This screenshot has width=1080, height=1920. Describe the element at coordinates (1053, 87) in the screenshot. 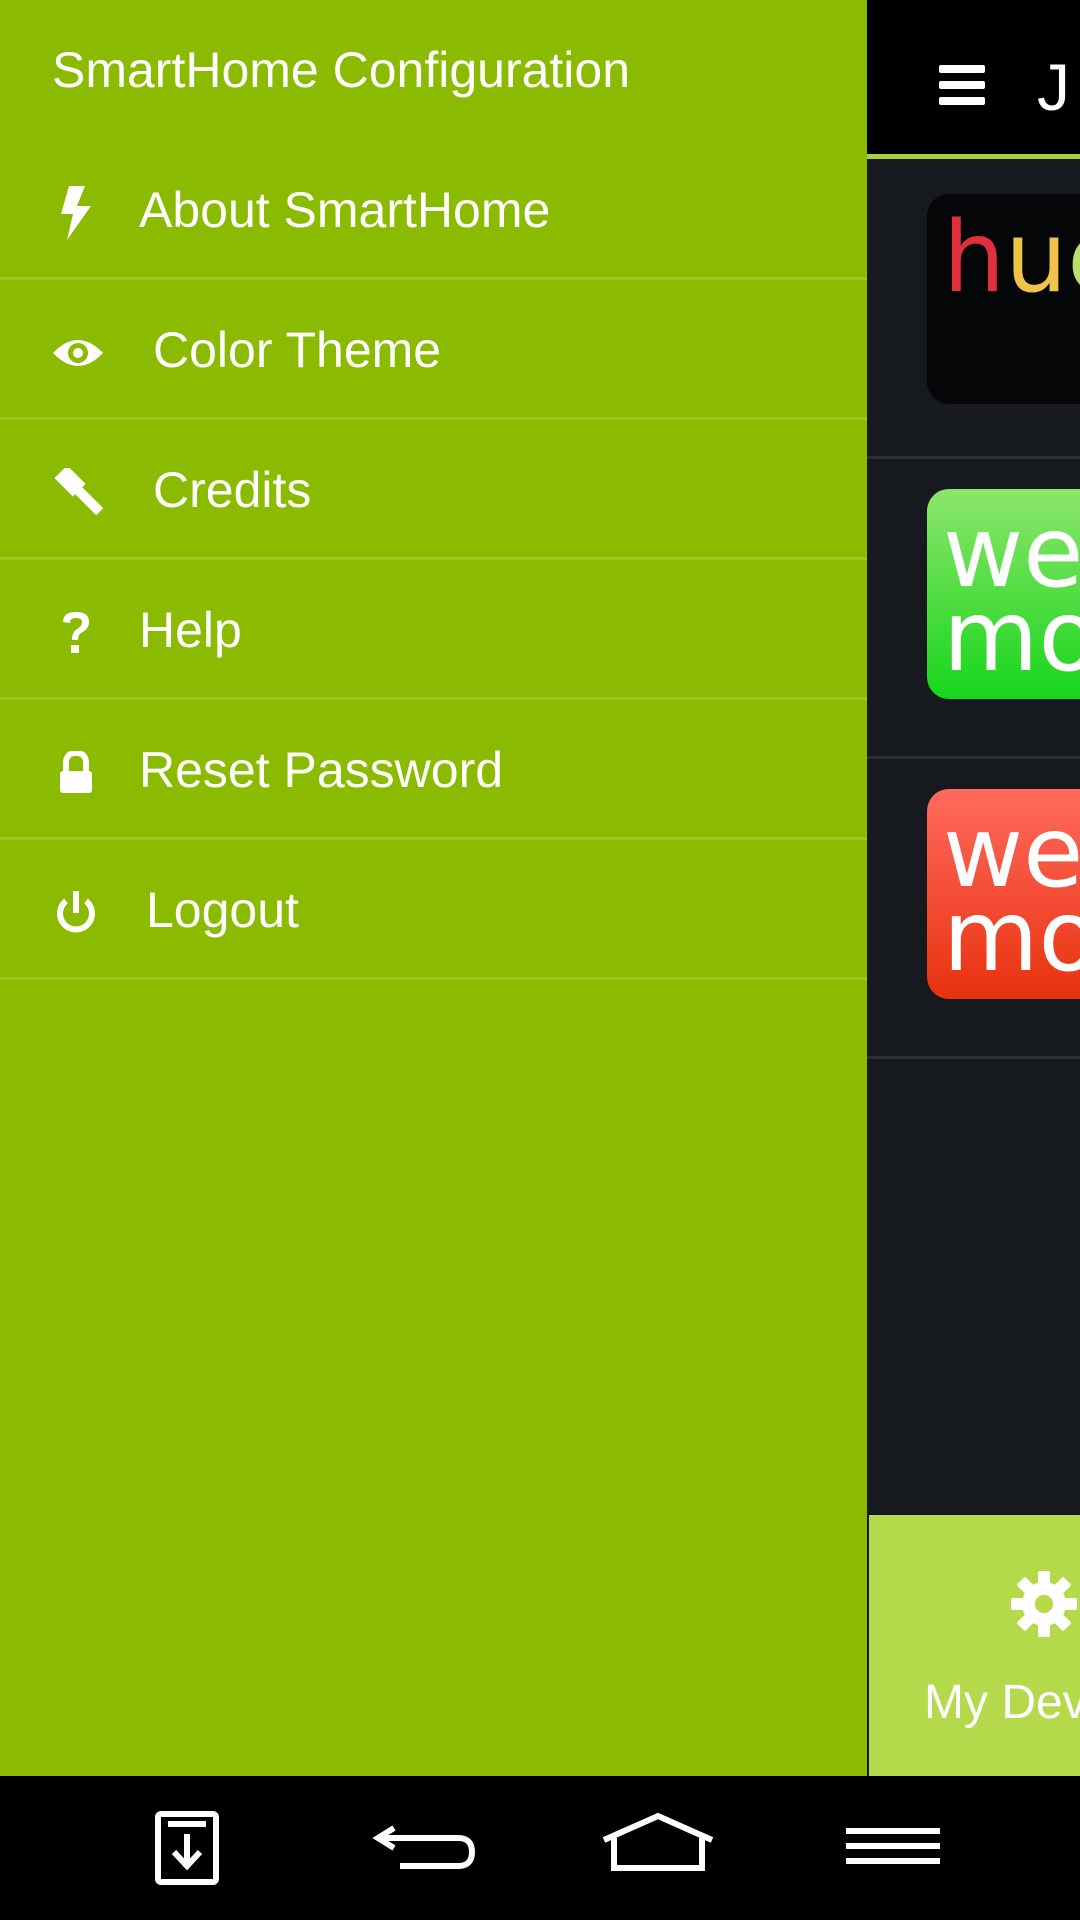

I see `app-title: J` at that location.